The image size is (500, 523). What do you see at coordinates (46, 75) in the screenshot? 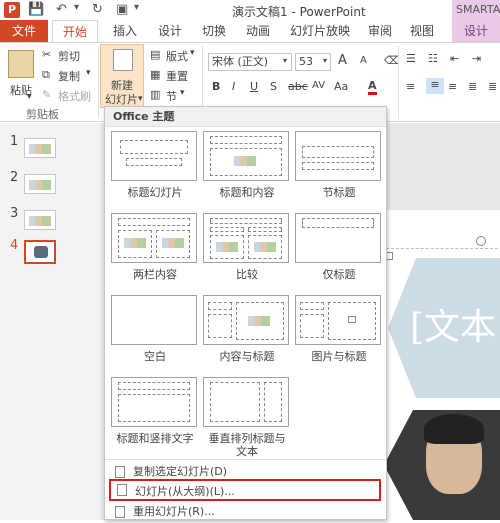
I see `copy-icon: ⧉` at bounding box center [46, 75].